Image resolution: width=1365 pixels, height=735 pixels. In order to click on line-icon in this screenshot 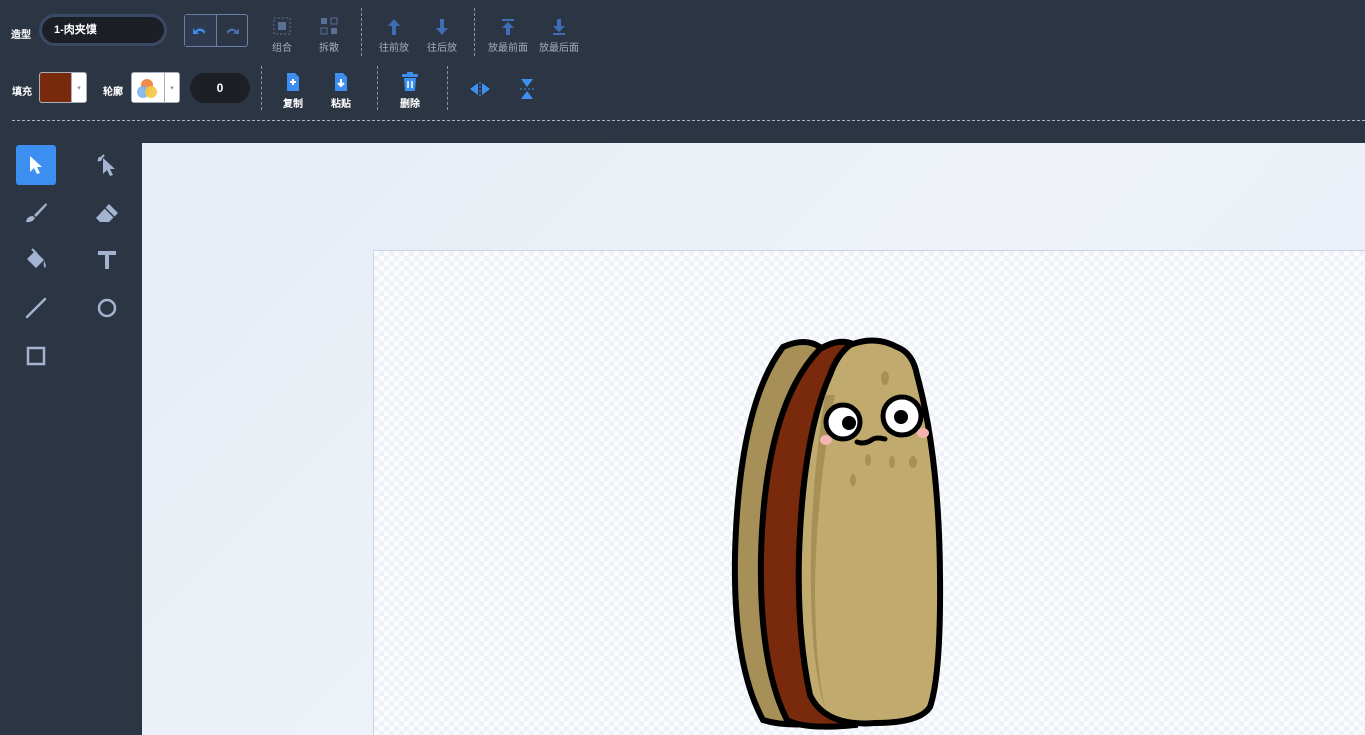, I will do `click(36, 308)`.